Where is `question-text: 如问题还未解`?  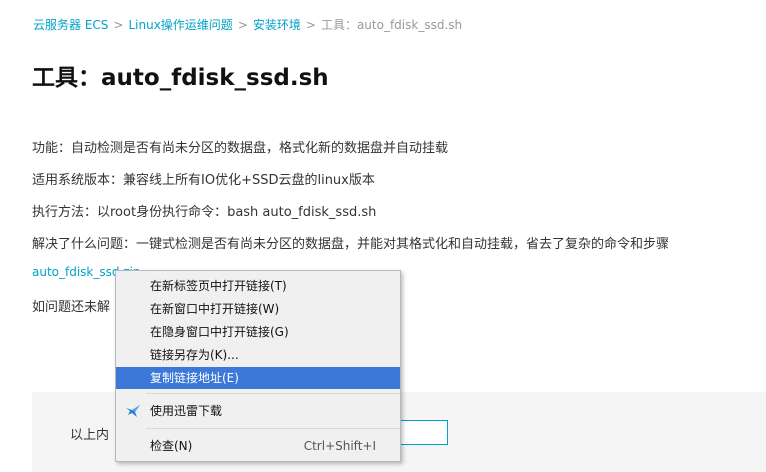 question-text: 如问题还未解 is located at coordinates (71, 307).